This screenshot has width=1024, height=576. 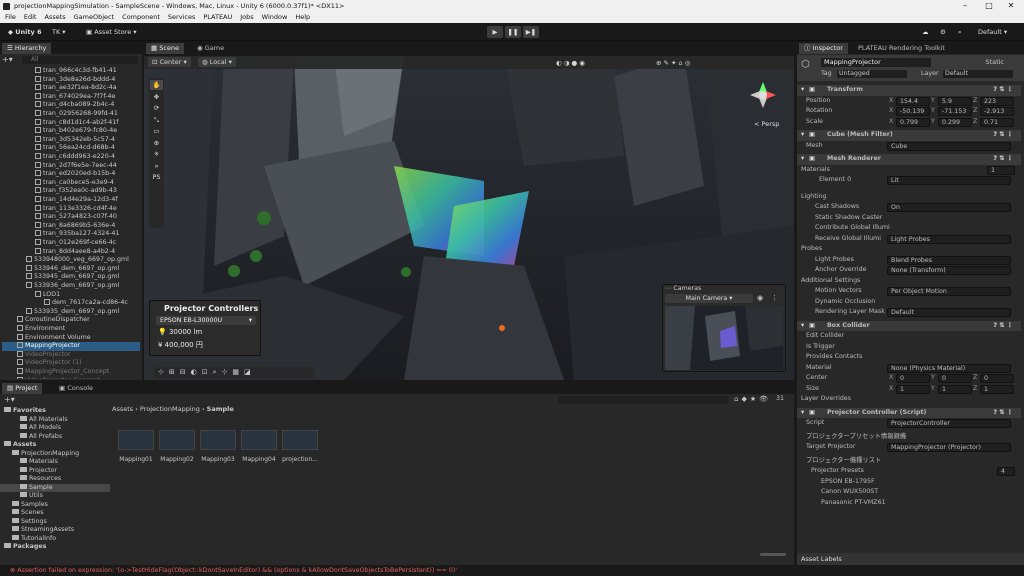 I want to click on tab-hierarchy: ☰ Hierarchy, so click(x=27, y=48).